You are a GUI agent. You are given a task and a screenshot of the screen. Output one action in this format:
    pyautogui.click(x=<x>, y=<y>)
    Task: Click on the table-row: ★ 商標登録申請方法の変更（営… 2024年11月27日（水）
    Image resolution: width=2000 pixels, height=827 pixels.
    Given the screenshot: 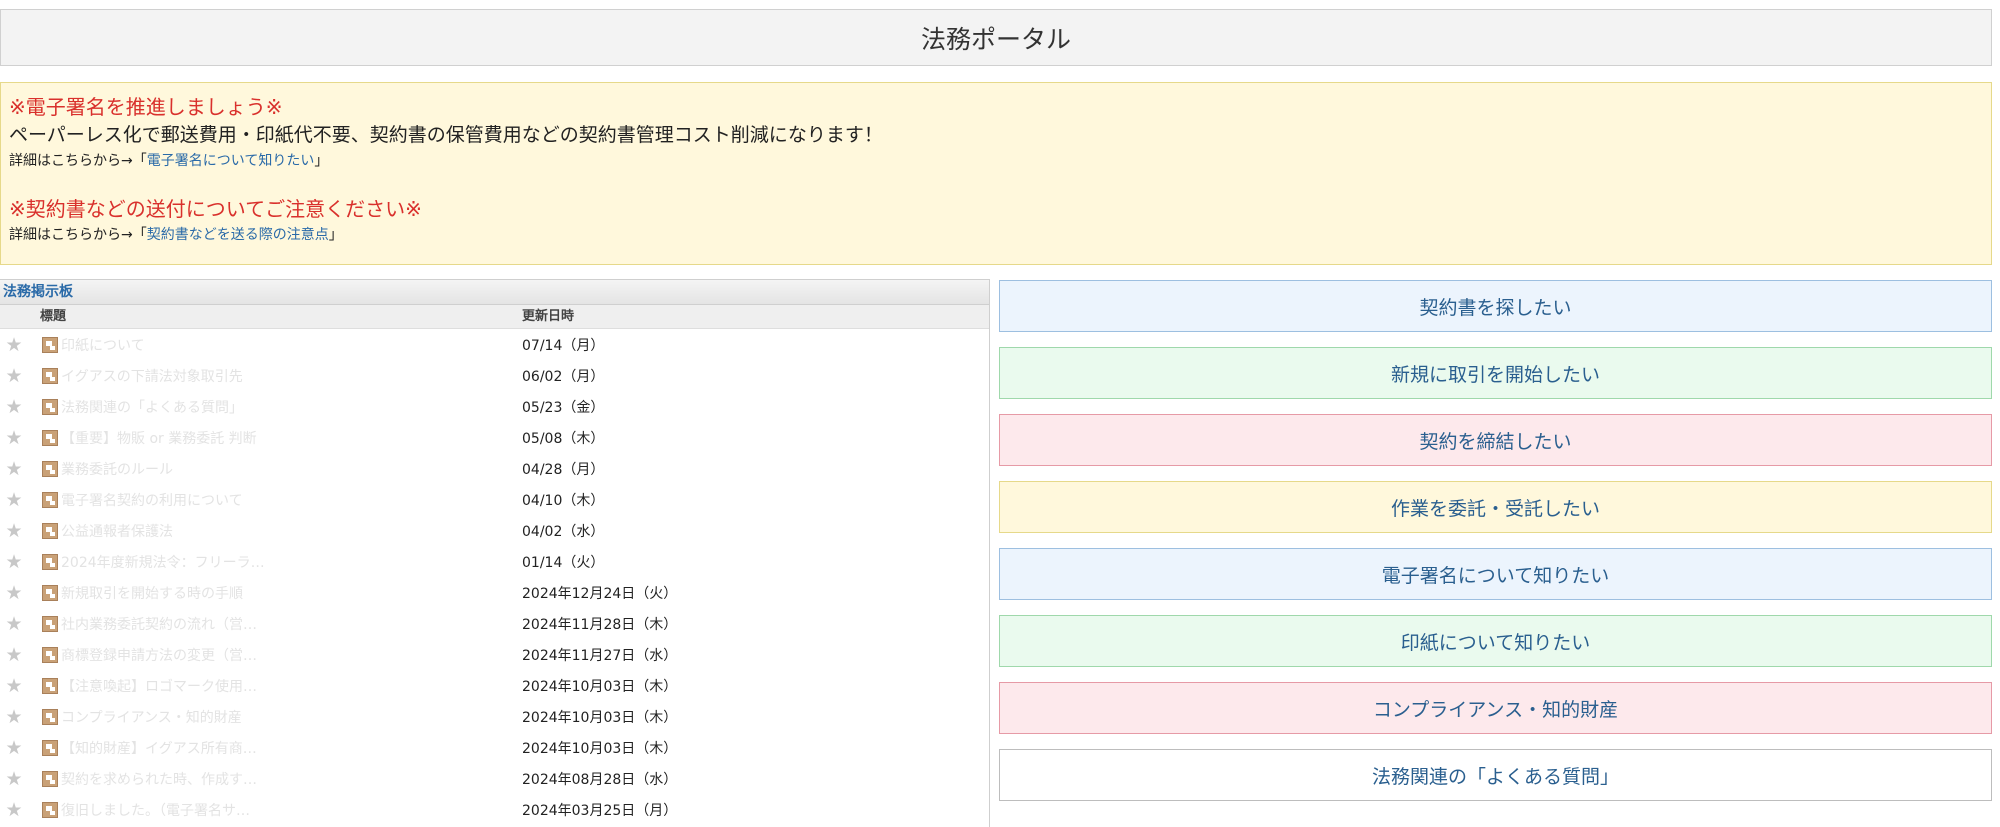 What is the action you would take?
    pyautogui.click(x=494, y=654)
    